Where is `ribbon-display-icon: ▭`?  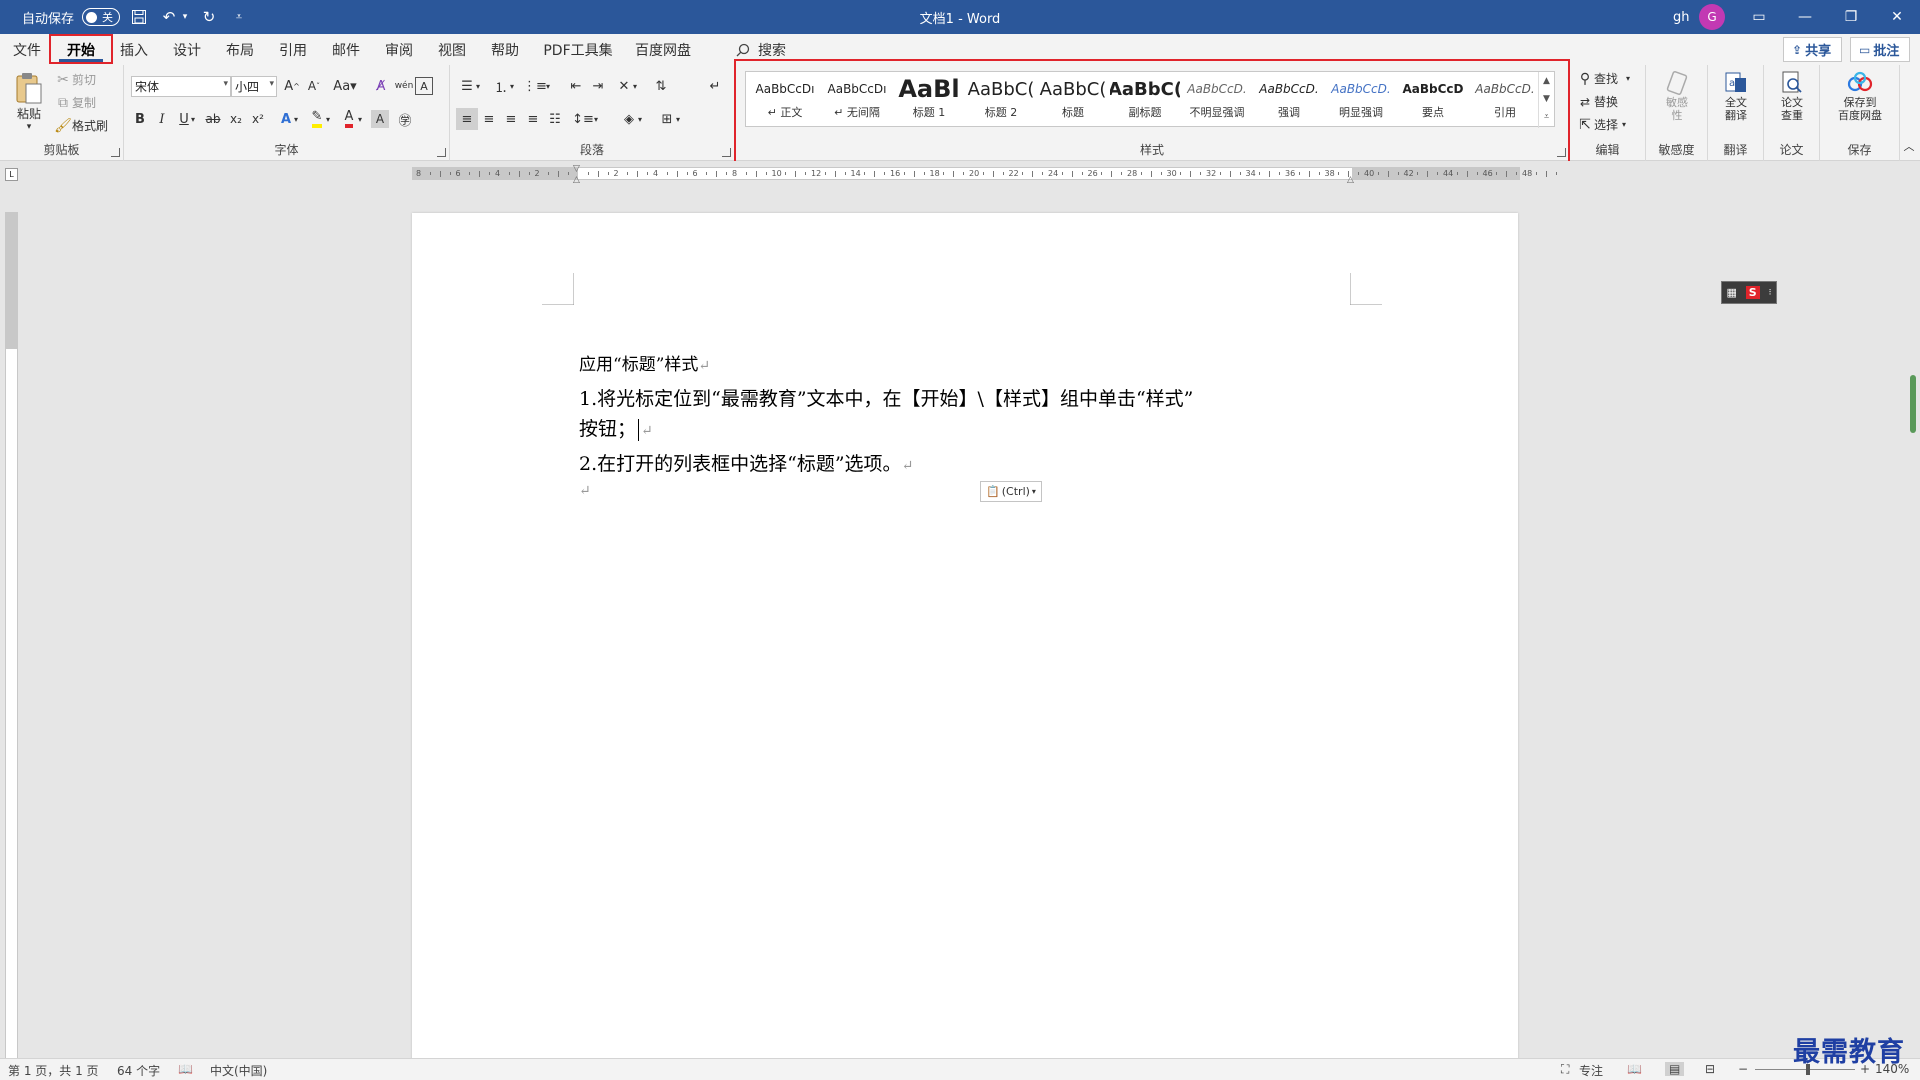 ribbon-display-icon: ▭ is located at coordinates (1759, 17).